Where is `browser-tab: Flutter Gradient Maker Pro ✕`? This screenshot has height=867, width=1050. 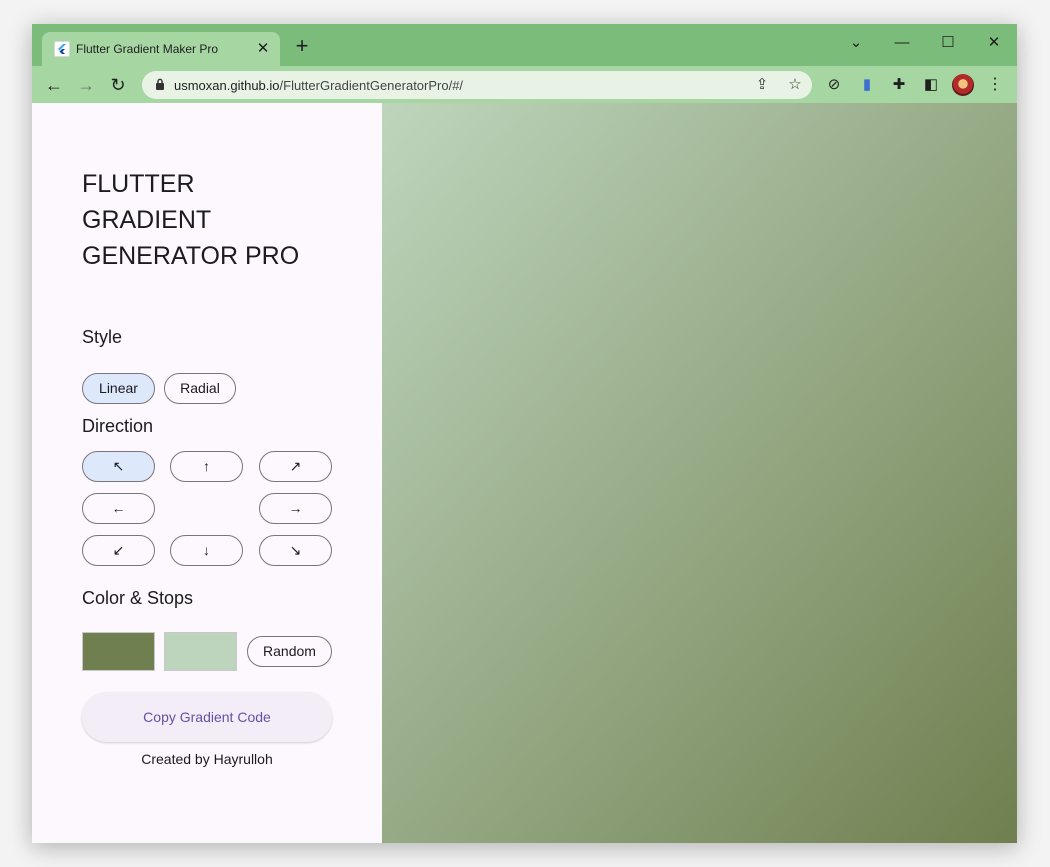 browser-tab: Flutter Gradient Maker Pro ✕ is located at coordinates (161, 49).